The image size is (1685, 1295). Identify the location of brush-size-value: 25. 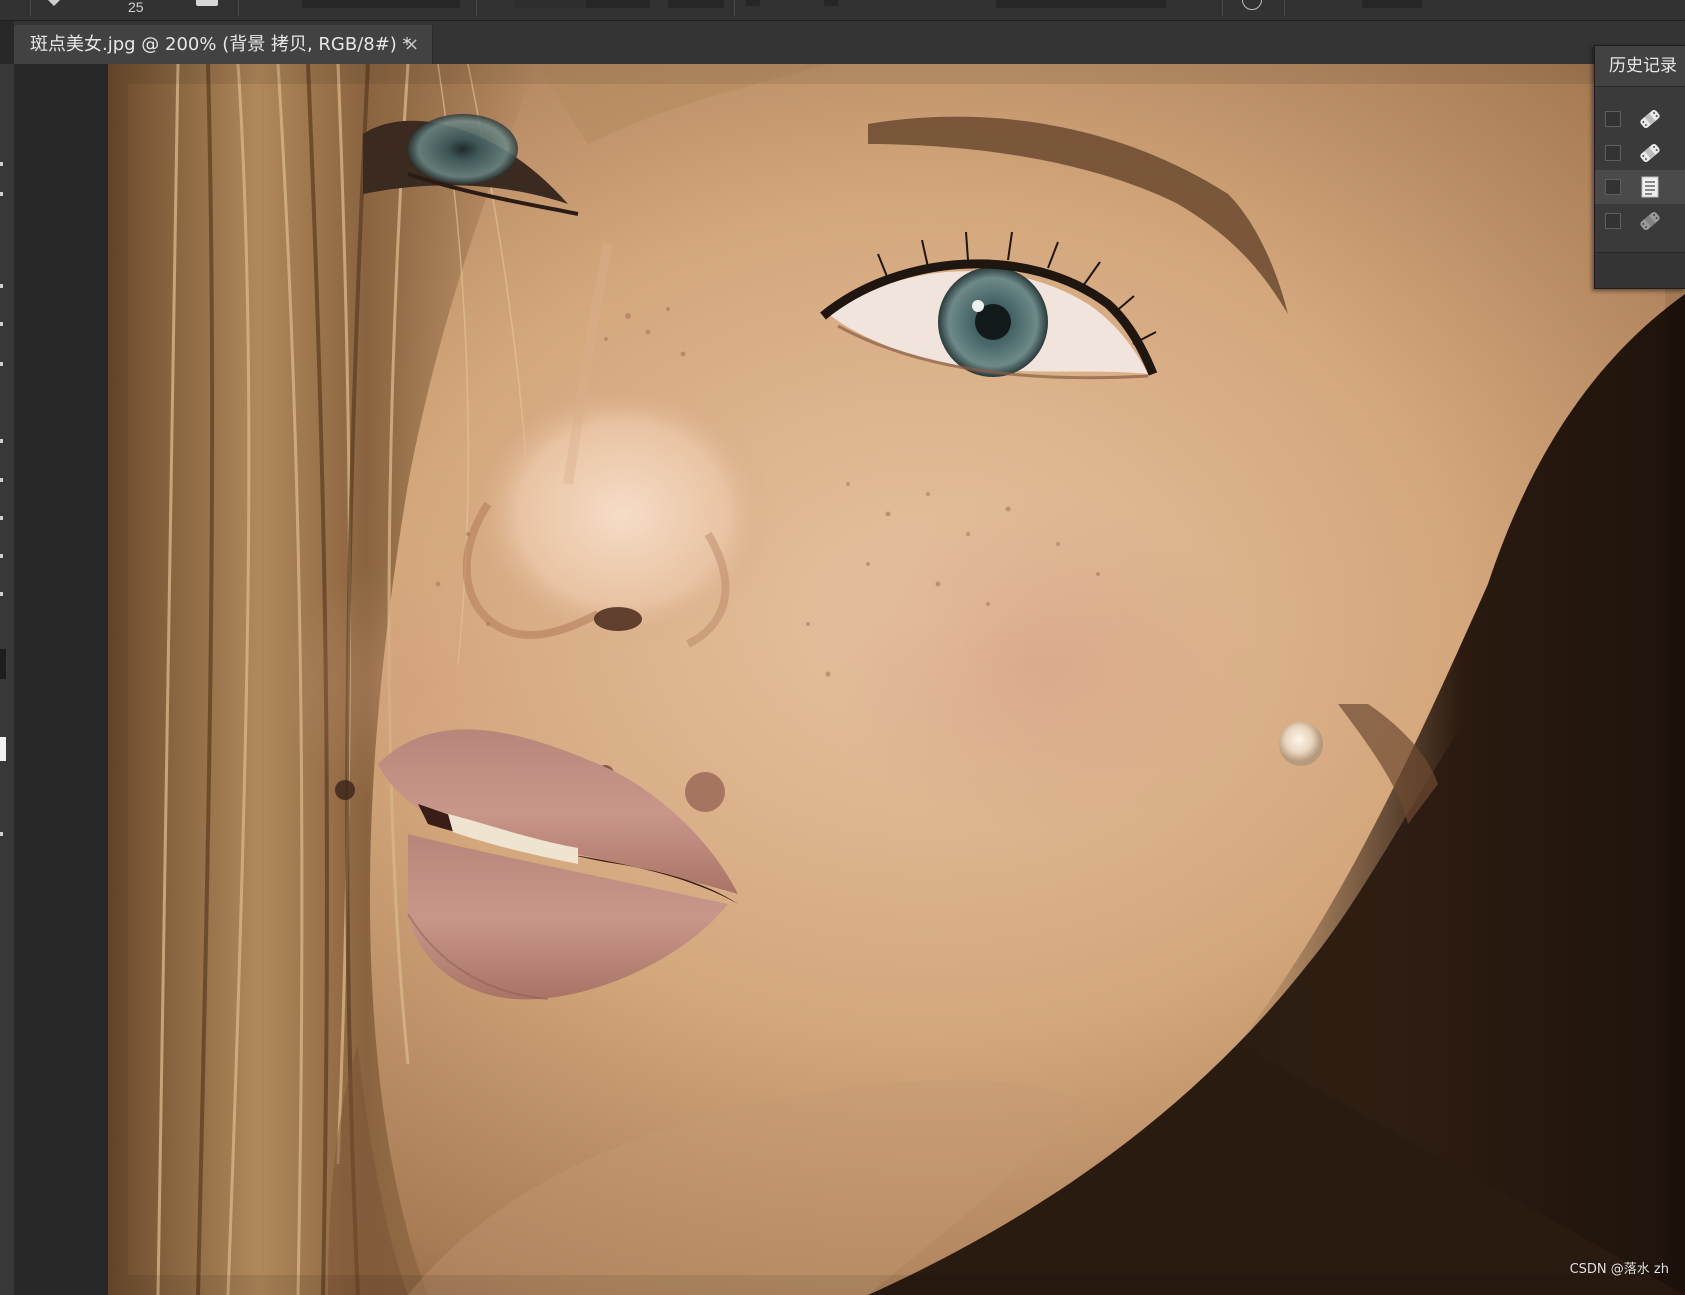
(136, 7).